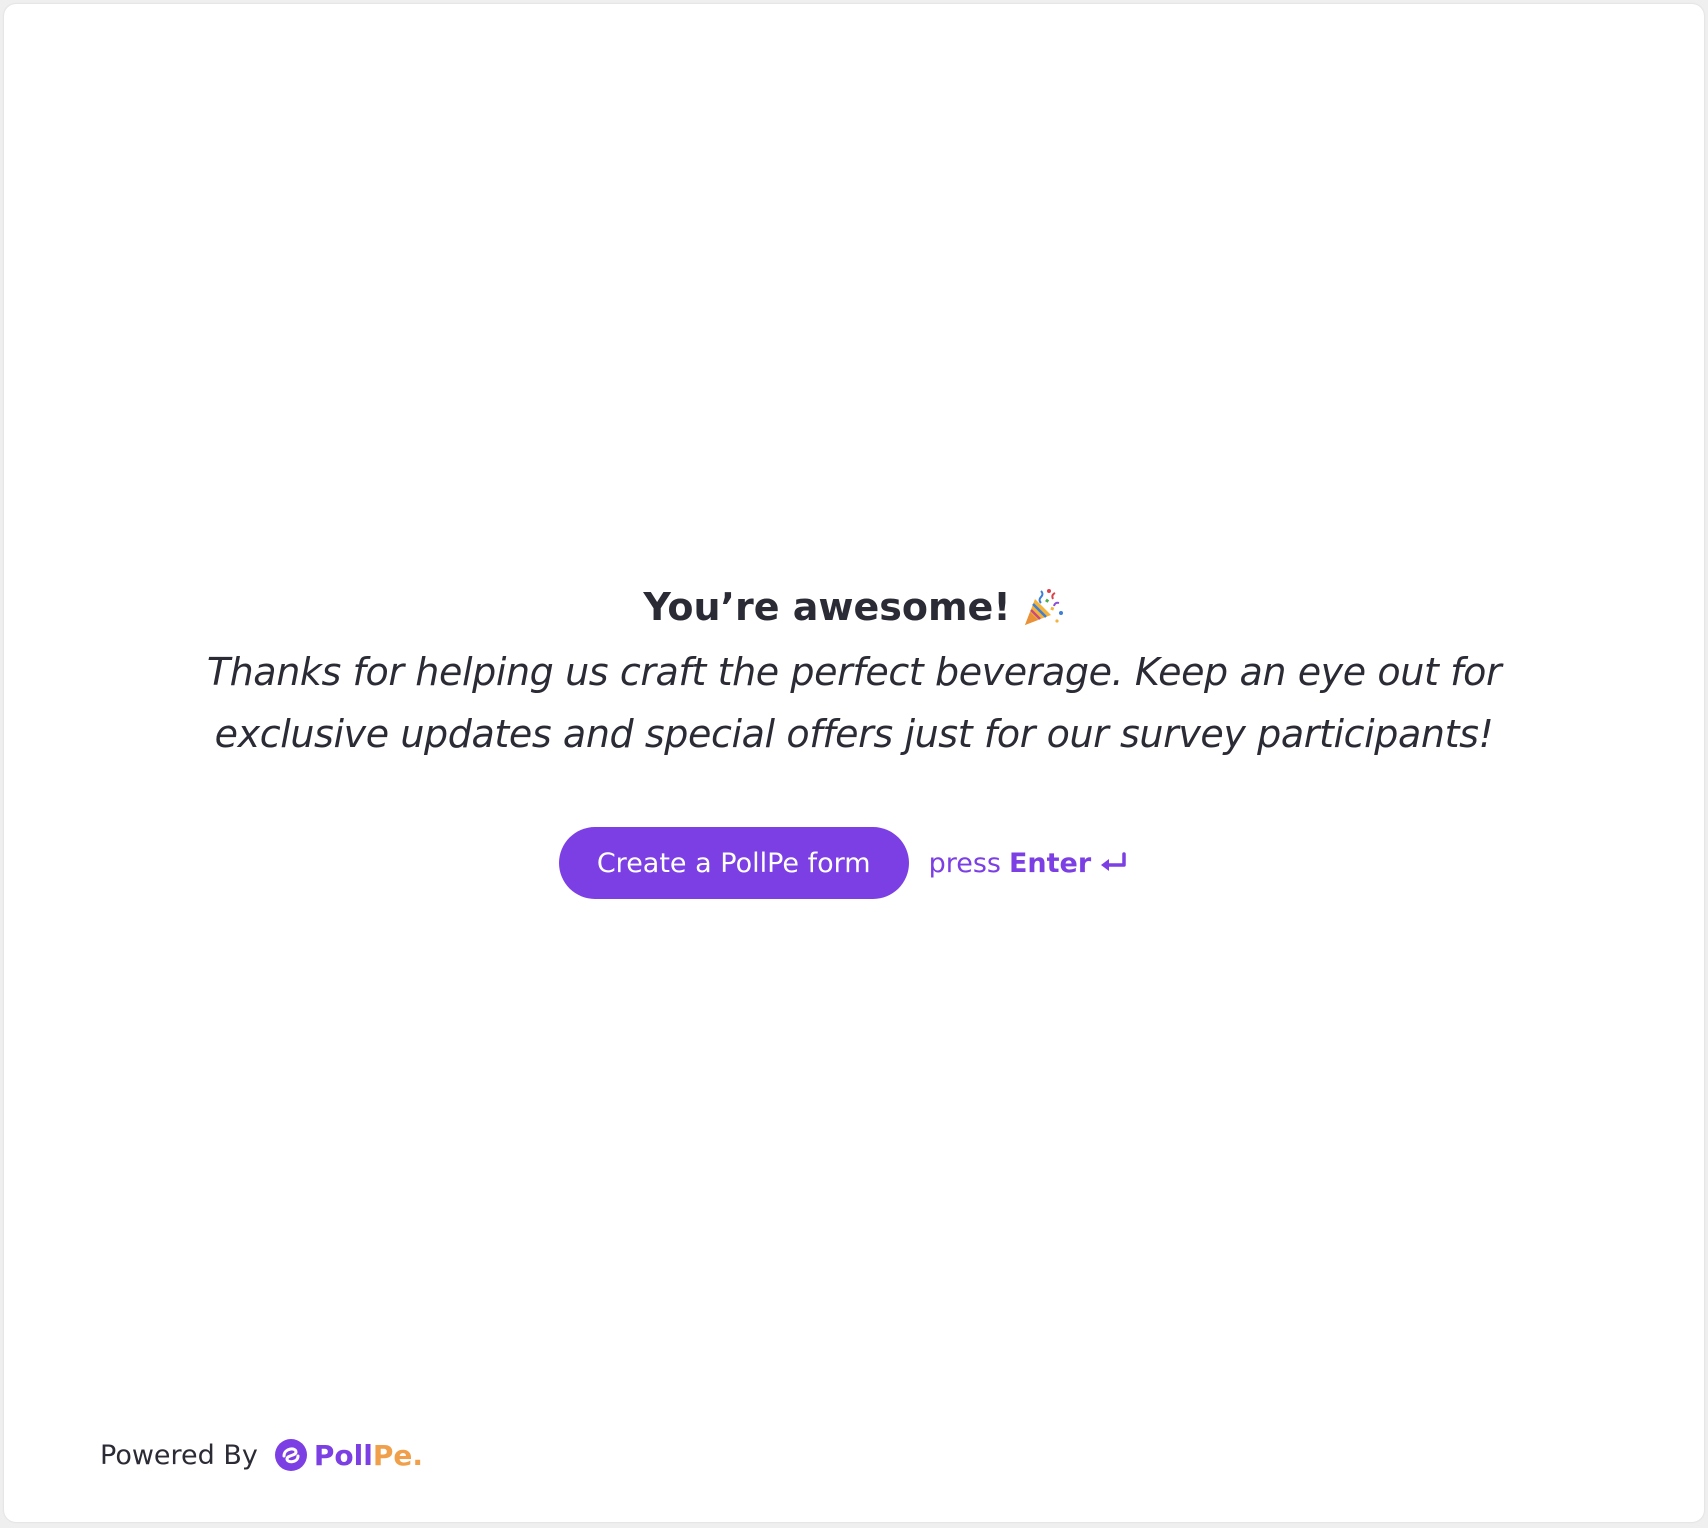  Describe the element at coordinates (1113, 861) in the screenshot. I see `enter-key-icon` at that location.